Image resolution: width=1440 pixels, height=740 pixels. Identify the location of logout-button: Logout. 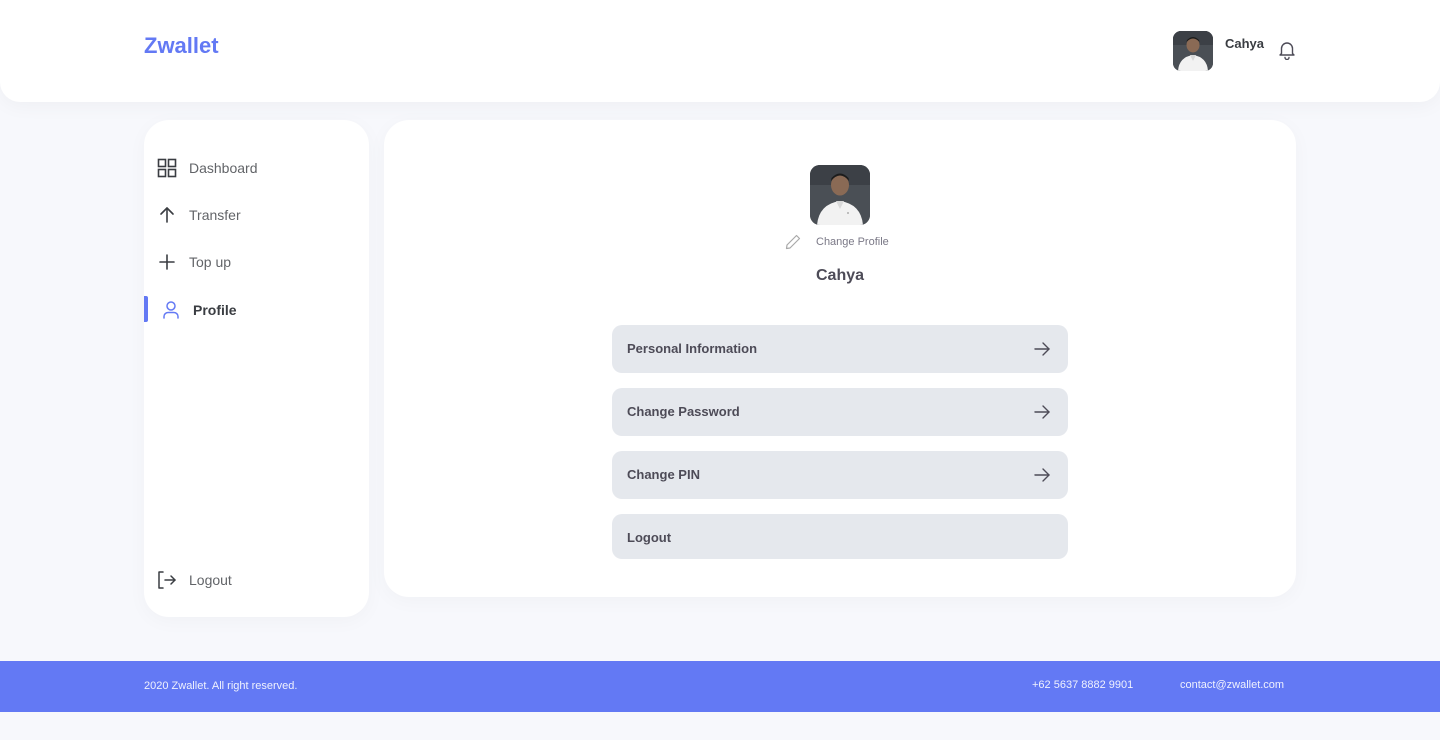
(840, 536).